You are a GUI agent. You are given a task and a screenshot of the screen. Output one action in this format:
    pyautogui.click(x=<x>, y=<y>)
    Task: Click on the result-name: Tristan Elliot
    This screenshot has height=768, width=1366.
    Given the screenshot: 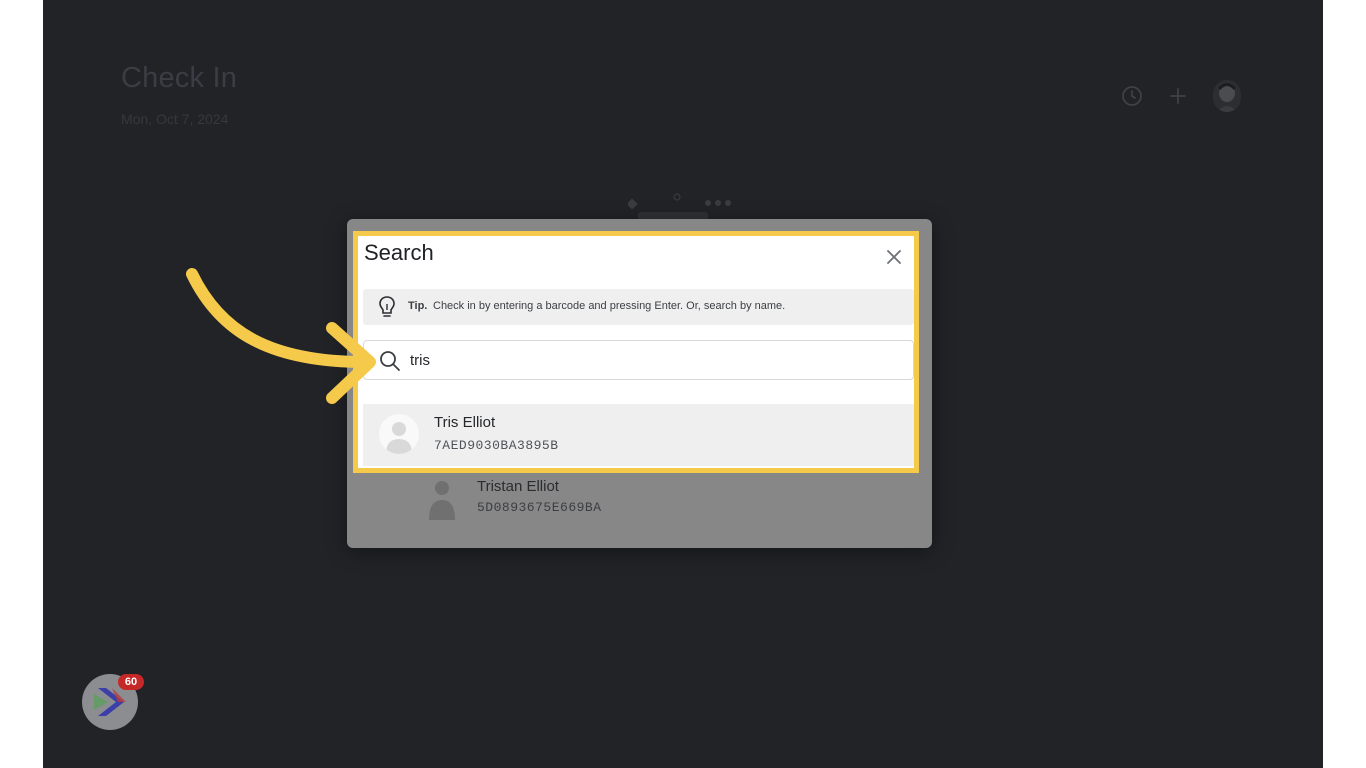 What is the action you would take?
    pyautogui.click(x=518, y=486)
    